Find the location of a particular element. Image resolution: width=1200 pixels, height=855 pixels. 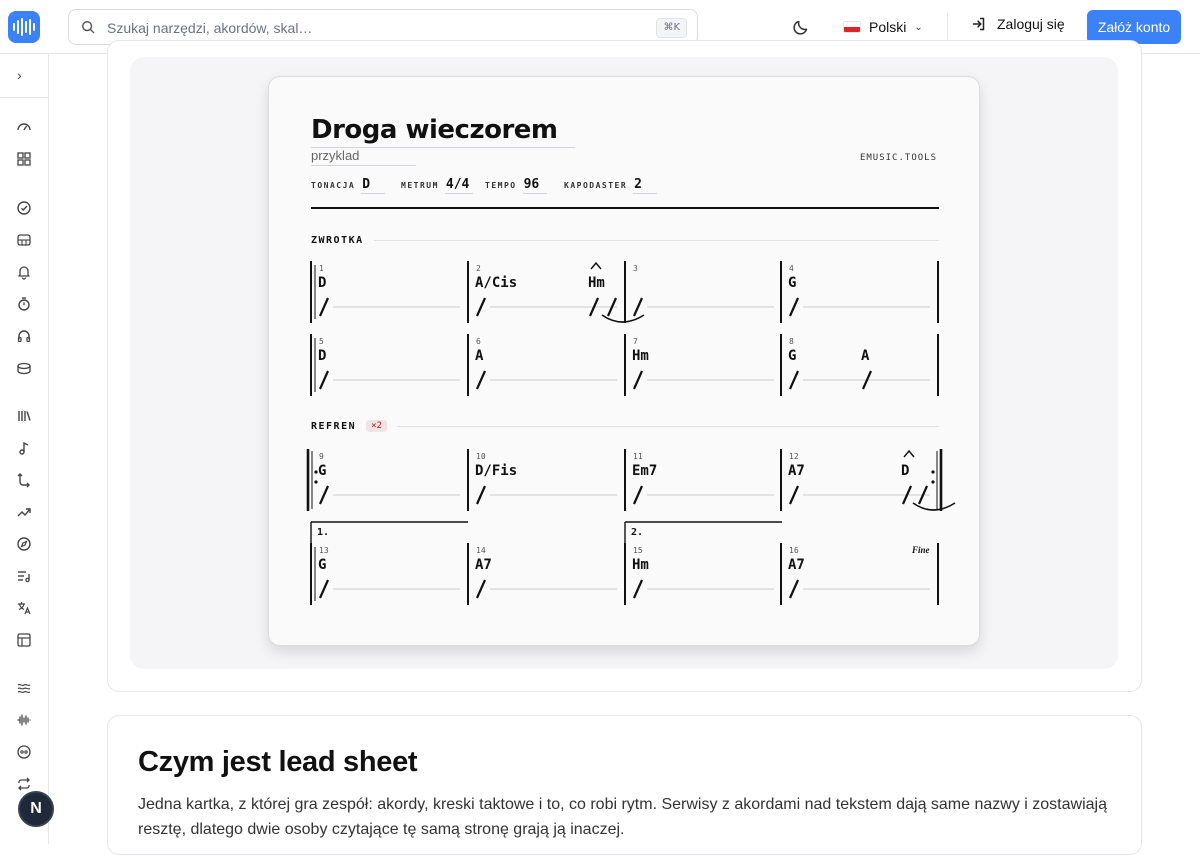

library-icon is located at coordinates (24, 416).